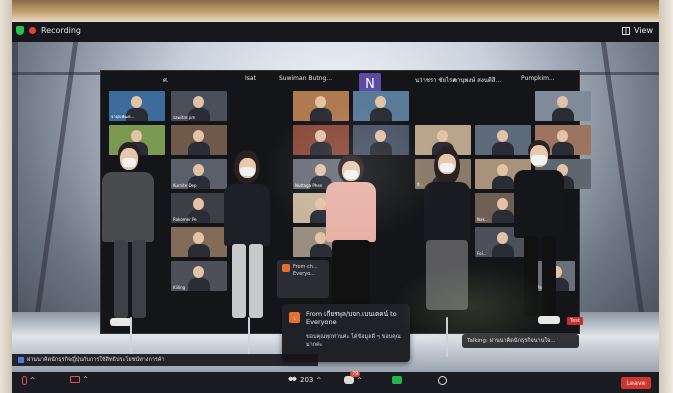 This screenshot has width=673, height=393. I want to click on participant-face, so click(137, 102).